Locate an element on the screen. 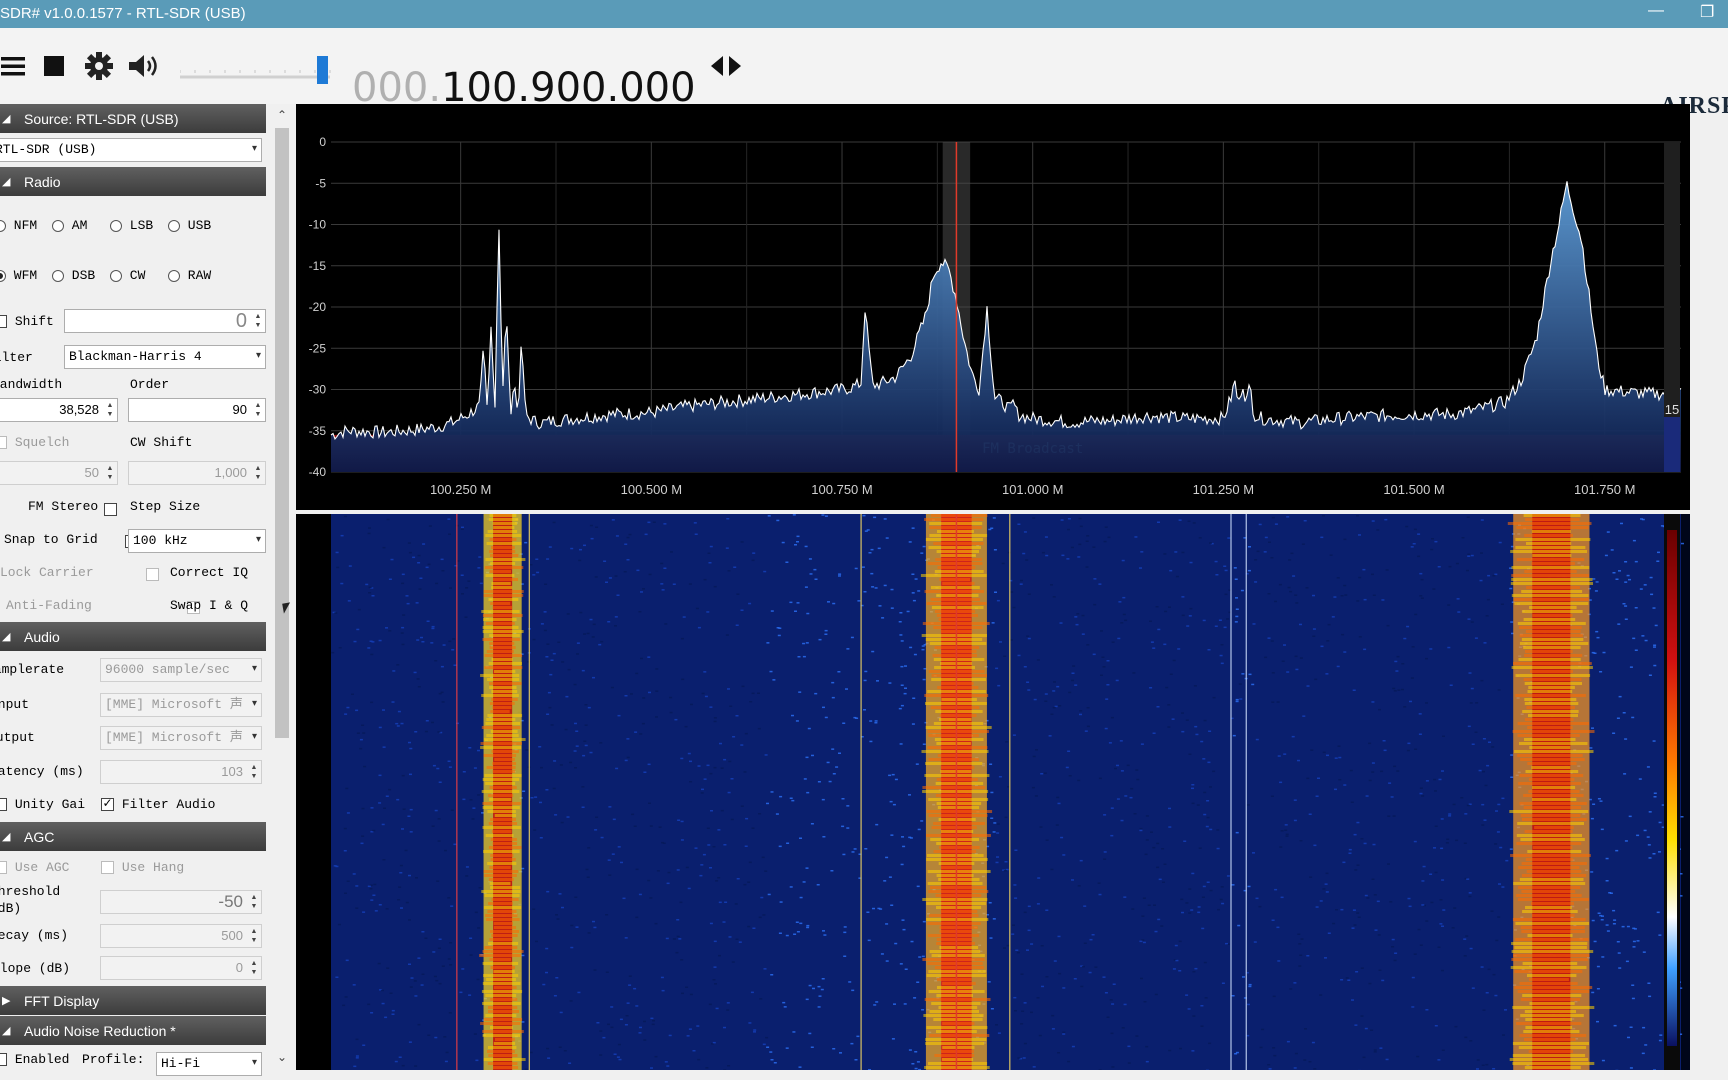 This screenshot has width=1728, height=1080. settings-button is located at coordinates (99, 66).